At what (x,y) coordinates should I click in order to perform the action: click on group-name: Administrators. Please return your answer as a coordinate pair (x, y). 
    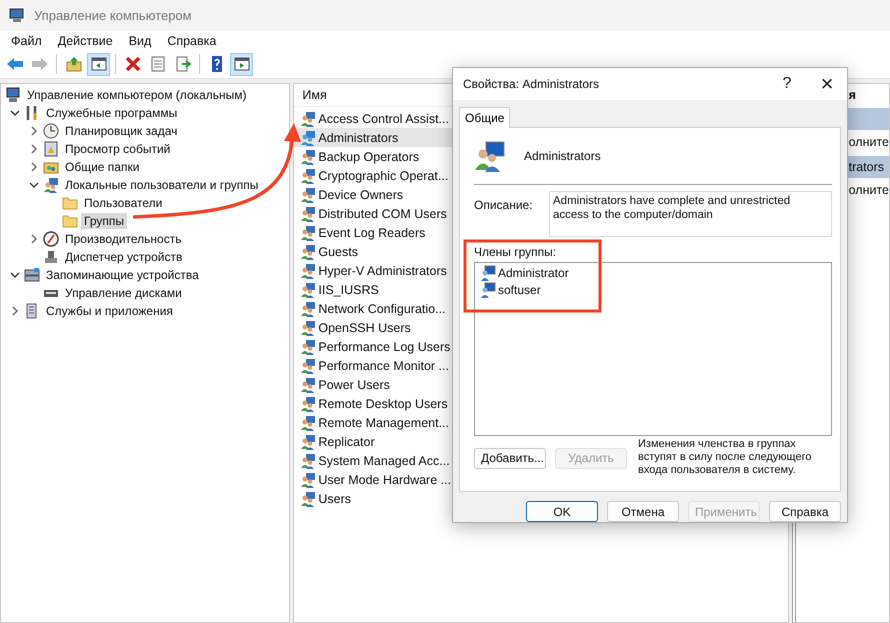
    Looking at the image, I should click on (562, 155).